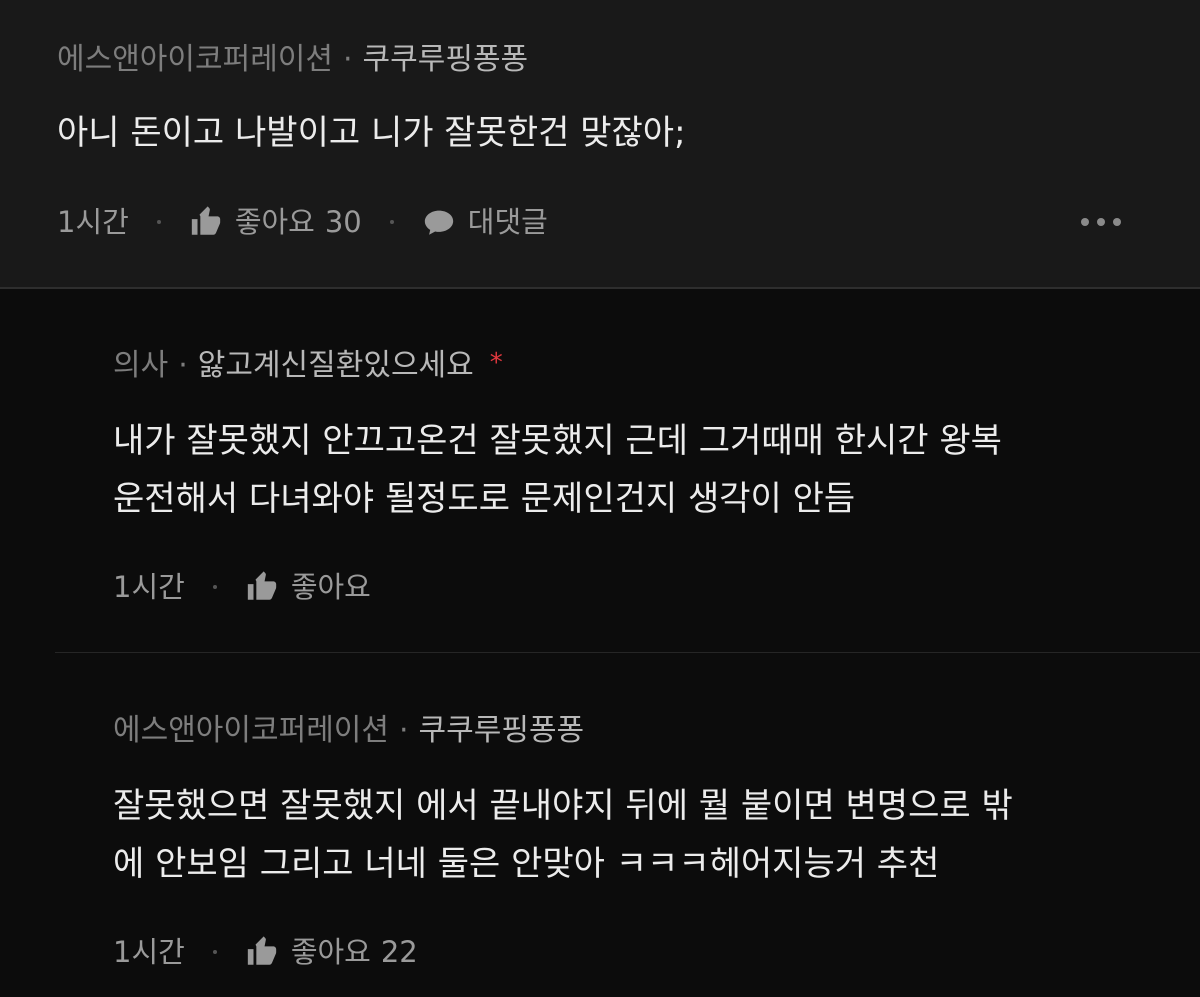 This screenshot has height=997, width=1200. I want to click on like-button: 좋아요 30, so click(275, 222).